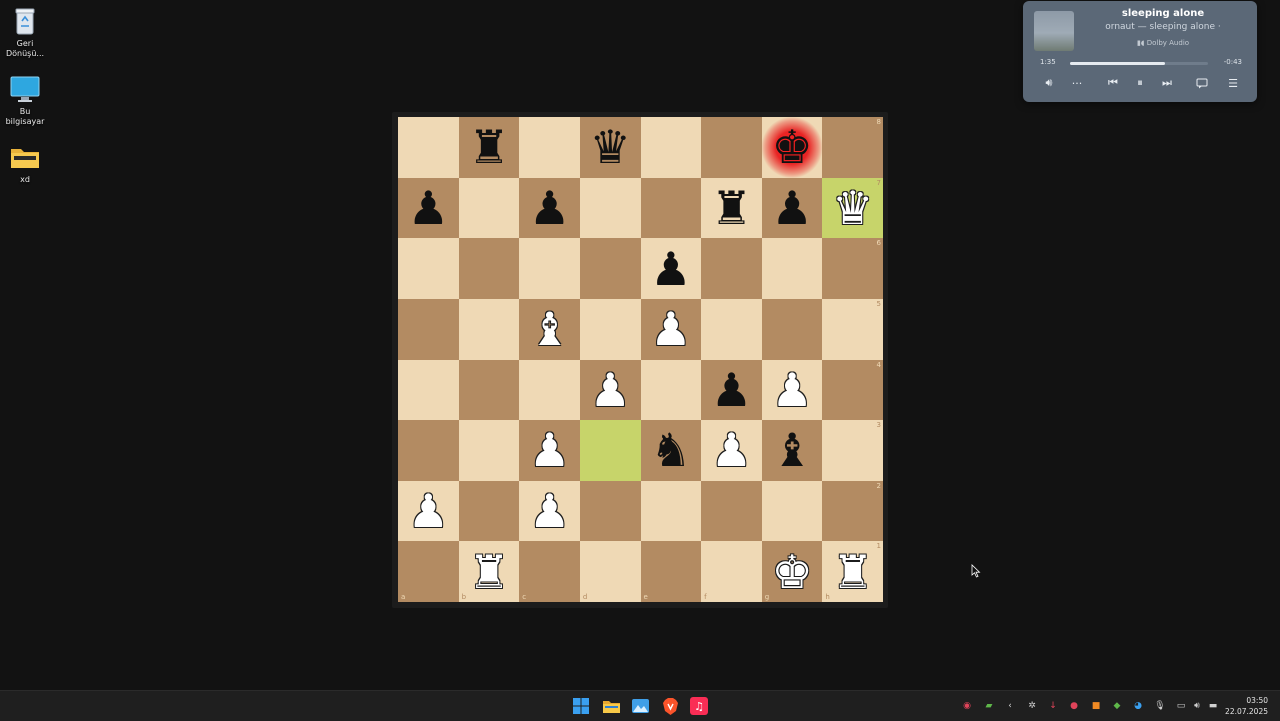 The image size is (1280, 721). Describe the element at coordinates (671, 147) in the screenshot. I see `square-e8` at that location.